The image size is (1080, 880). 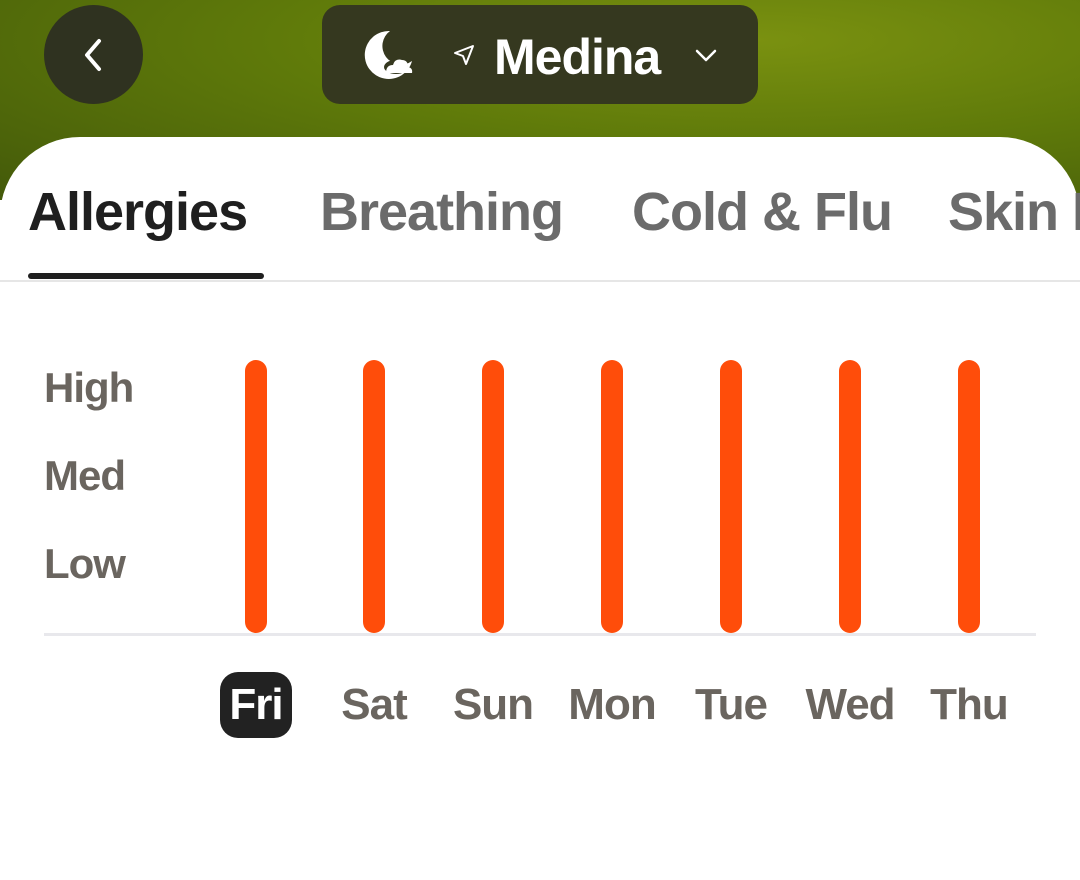 What do you see at coordinates (89, 387) in the screenshot?
I see `y-axis-label-high: High` at bounding box center [89, 387].